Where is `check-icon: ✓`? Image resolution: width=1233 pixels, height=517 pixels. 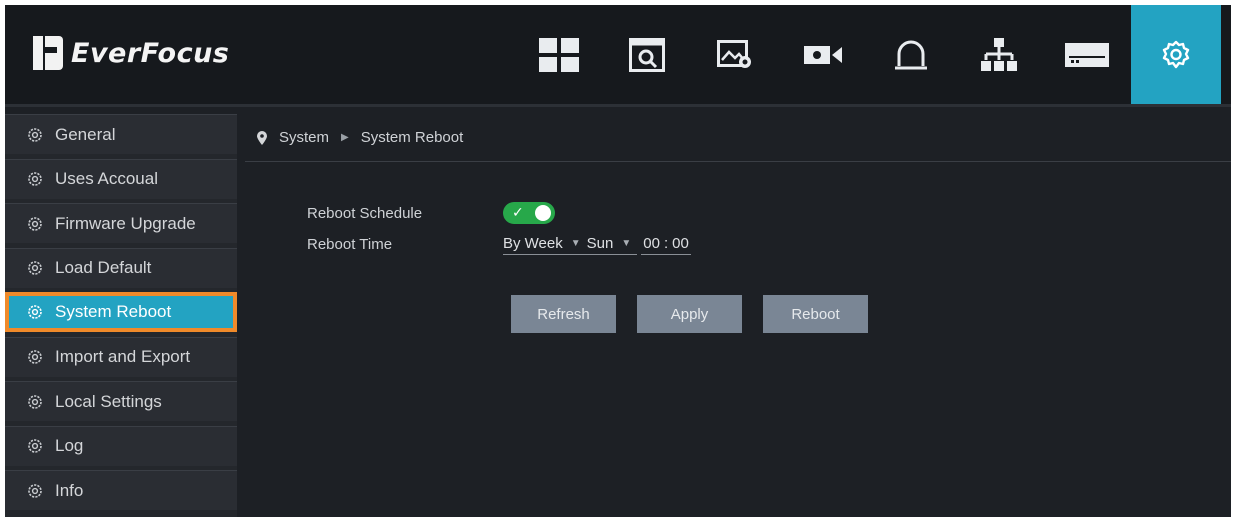 check-icon: ✓ is located at coordinates (518, 212).